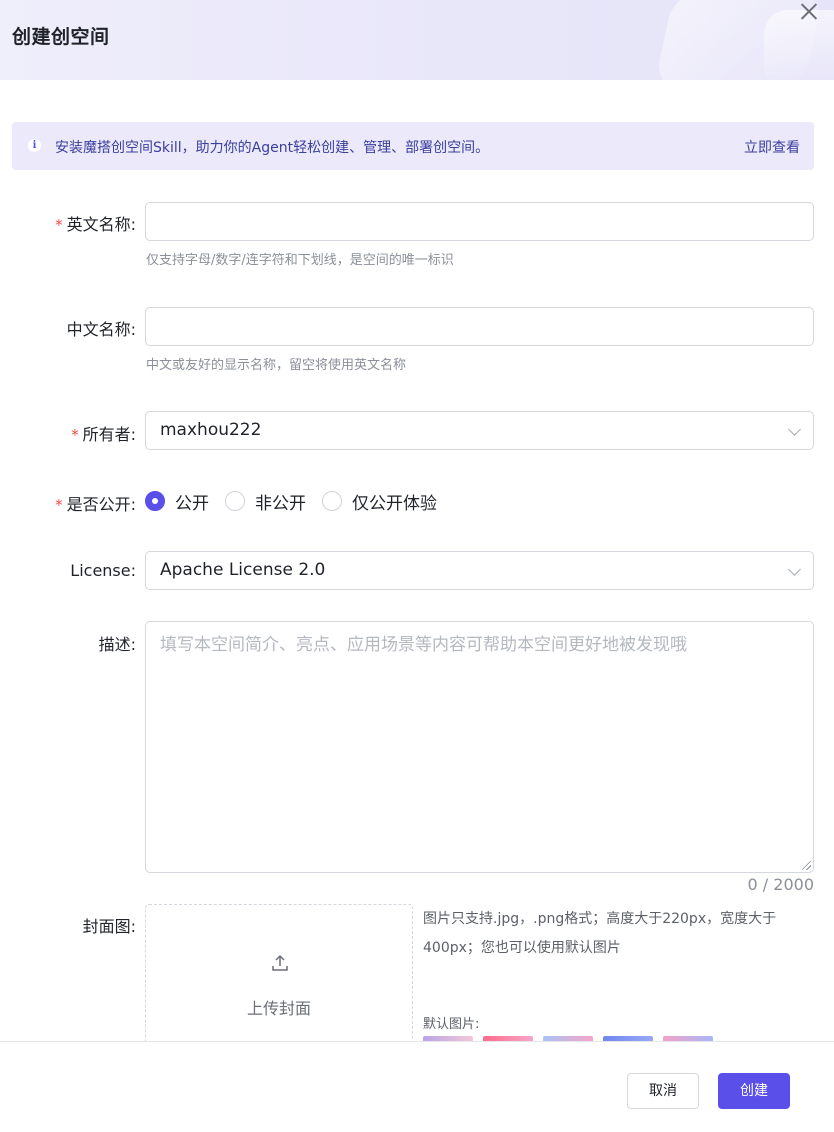  Describe the element at coordinates (809, 11) in the screenshot. I see `close-icon` at that location.